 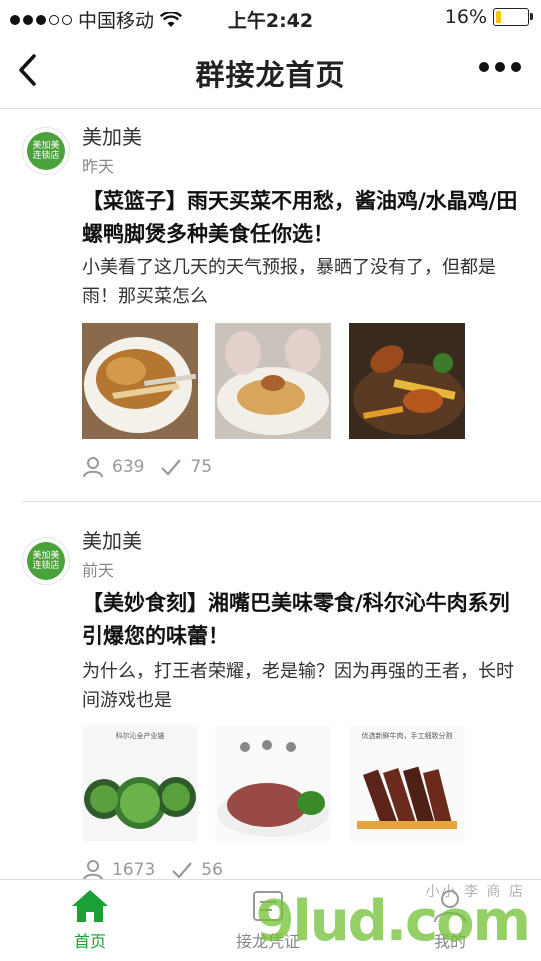 What do you see at coordinates (270, 75) in the screenshot?
I see `page-title: 群接龙首页` at bounding box center [270, 75].